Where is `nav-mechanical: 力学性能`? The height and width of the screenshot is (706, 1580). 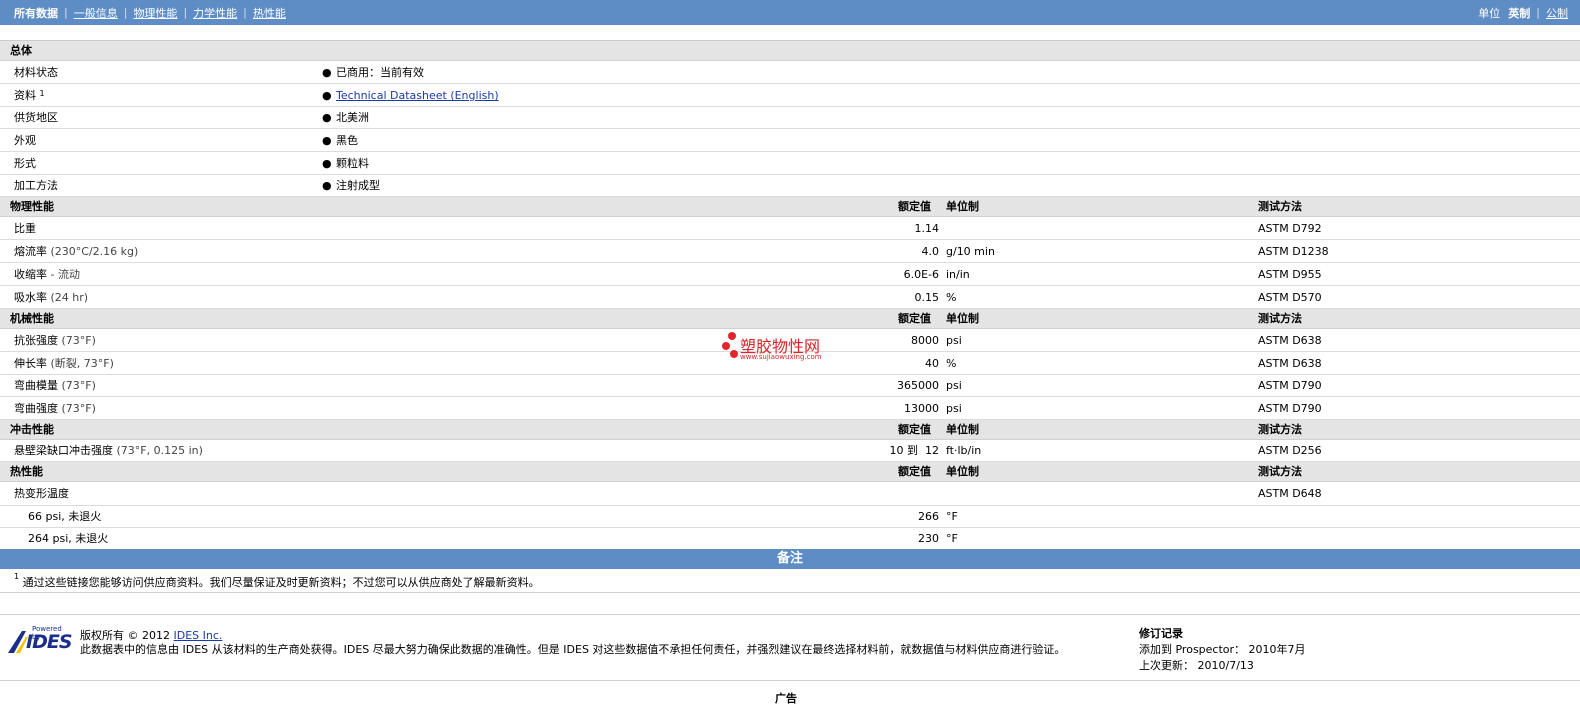
nav-mechanical: 力学性能 is located at coordinates (215, 13).